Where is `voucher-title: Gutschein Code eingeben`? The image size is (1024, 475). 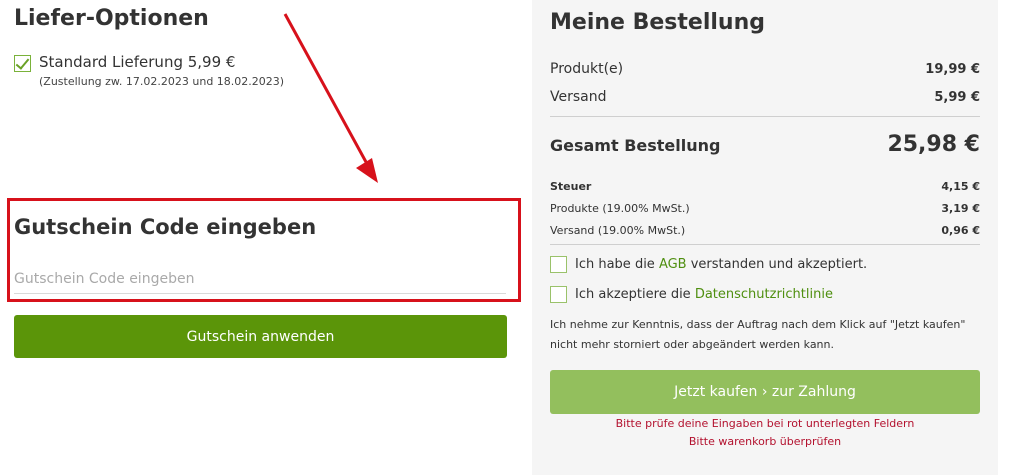
voucher-title: Gutschein Code eingeben is located at coordinates (165, 227).